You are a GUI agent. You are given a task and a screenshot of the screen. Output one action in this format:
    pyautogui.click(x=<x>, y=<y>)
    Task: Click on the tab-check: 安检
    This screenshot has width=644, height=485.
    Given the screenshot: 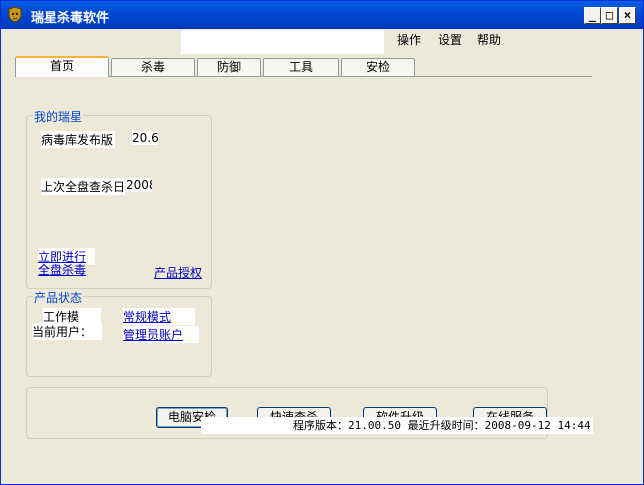 What is the action you would take?
    pyautogui.click(x=378, y=67)
    